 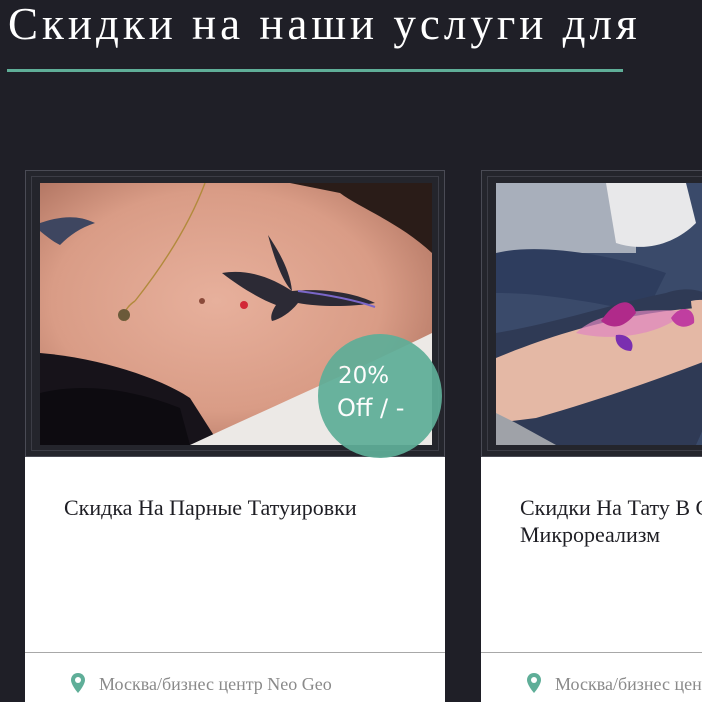 I want to click on card-title: Скидка На Парные Татуировки, so click(x=249, y=507).